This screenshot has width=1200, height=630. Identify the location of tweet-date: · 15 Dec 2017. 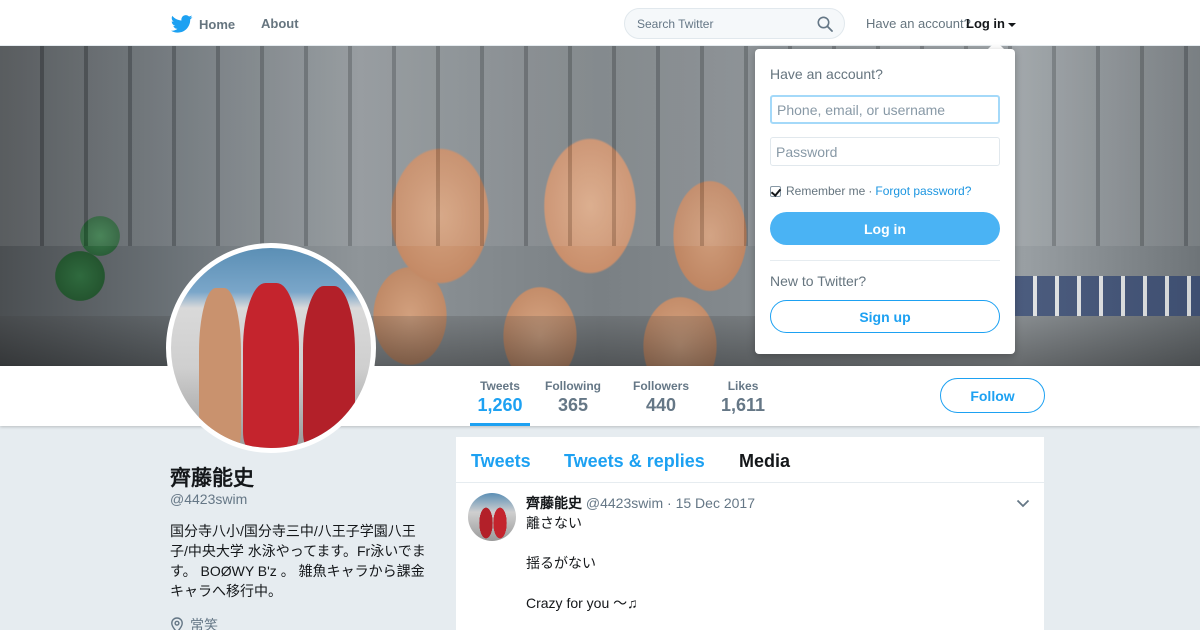
(711, 503).